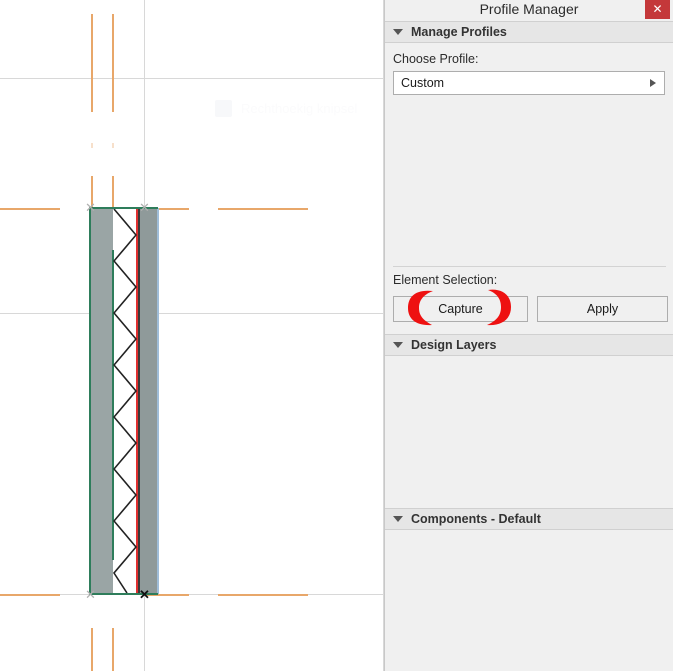 Image resolution: width=673 pixels, height=671 pixels. I want to click on wall-layer-outer-edge, so click(90, 401).